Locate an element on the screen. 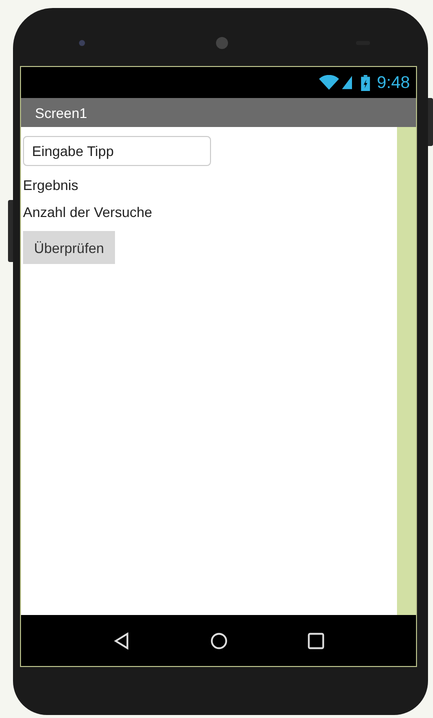 This screenshot has width=433, height=718. status-time: 9:48 is located at coordinates (393, 82).